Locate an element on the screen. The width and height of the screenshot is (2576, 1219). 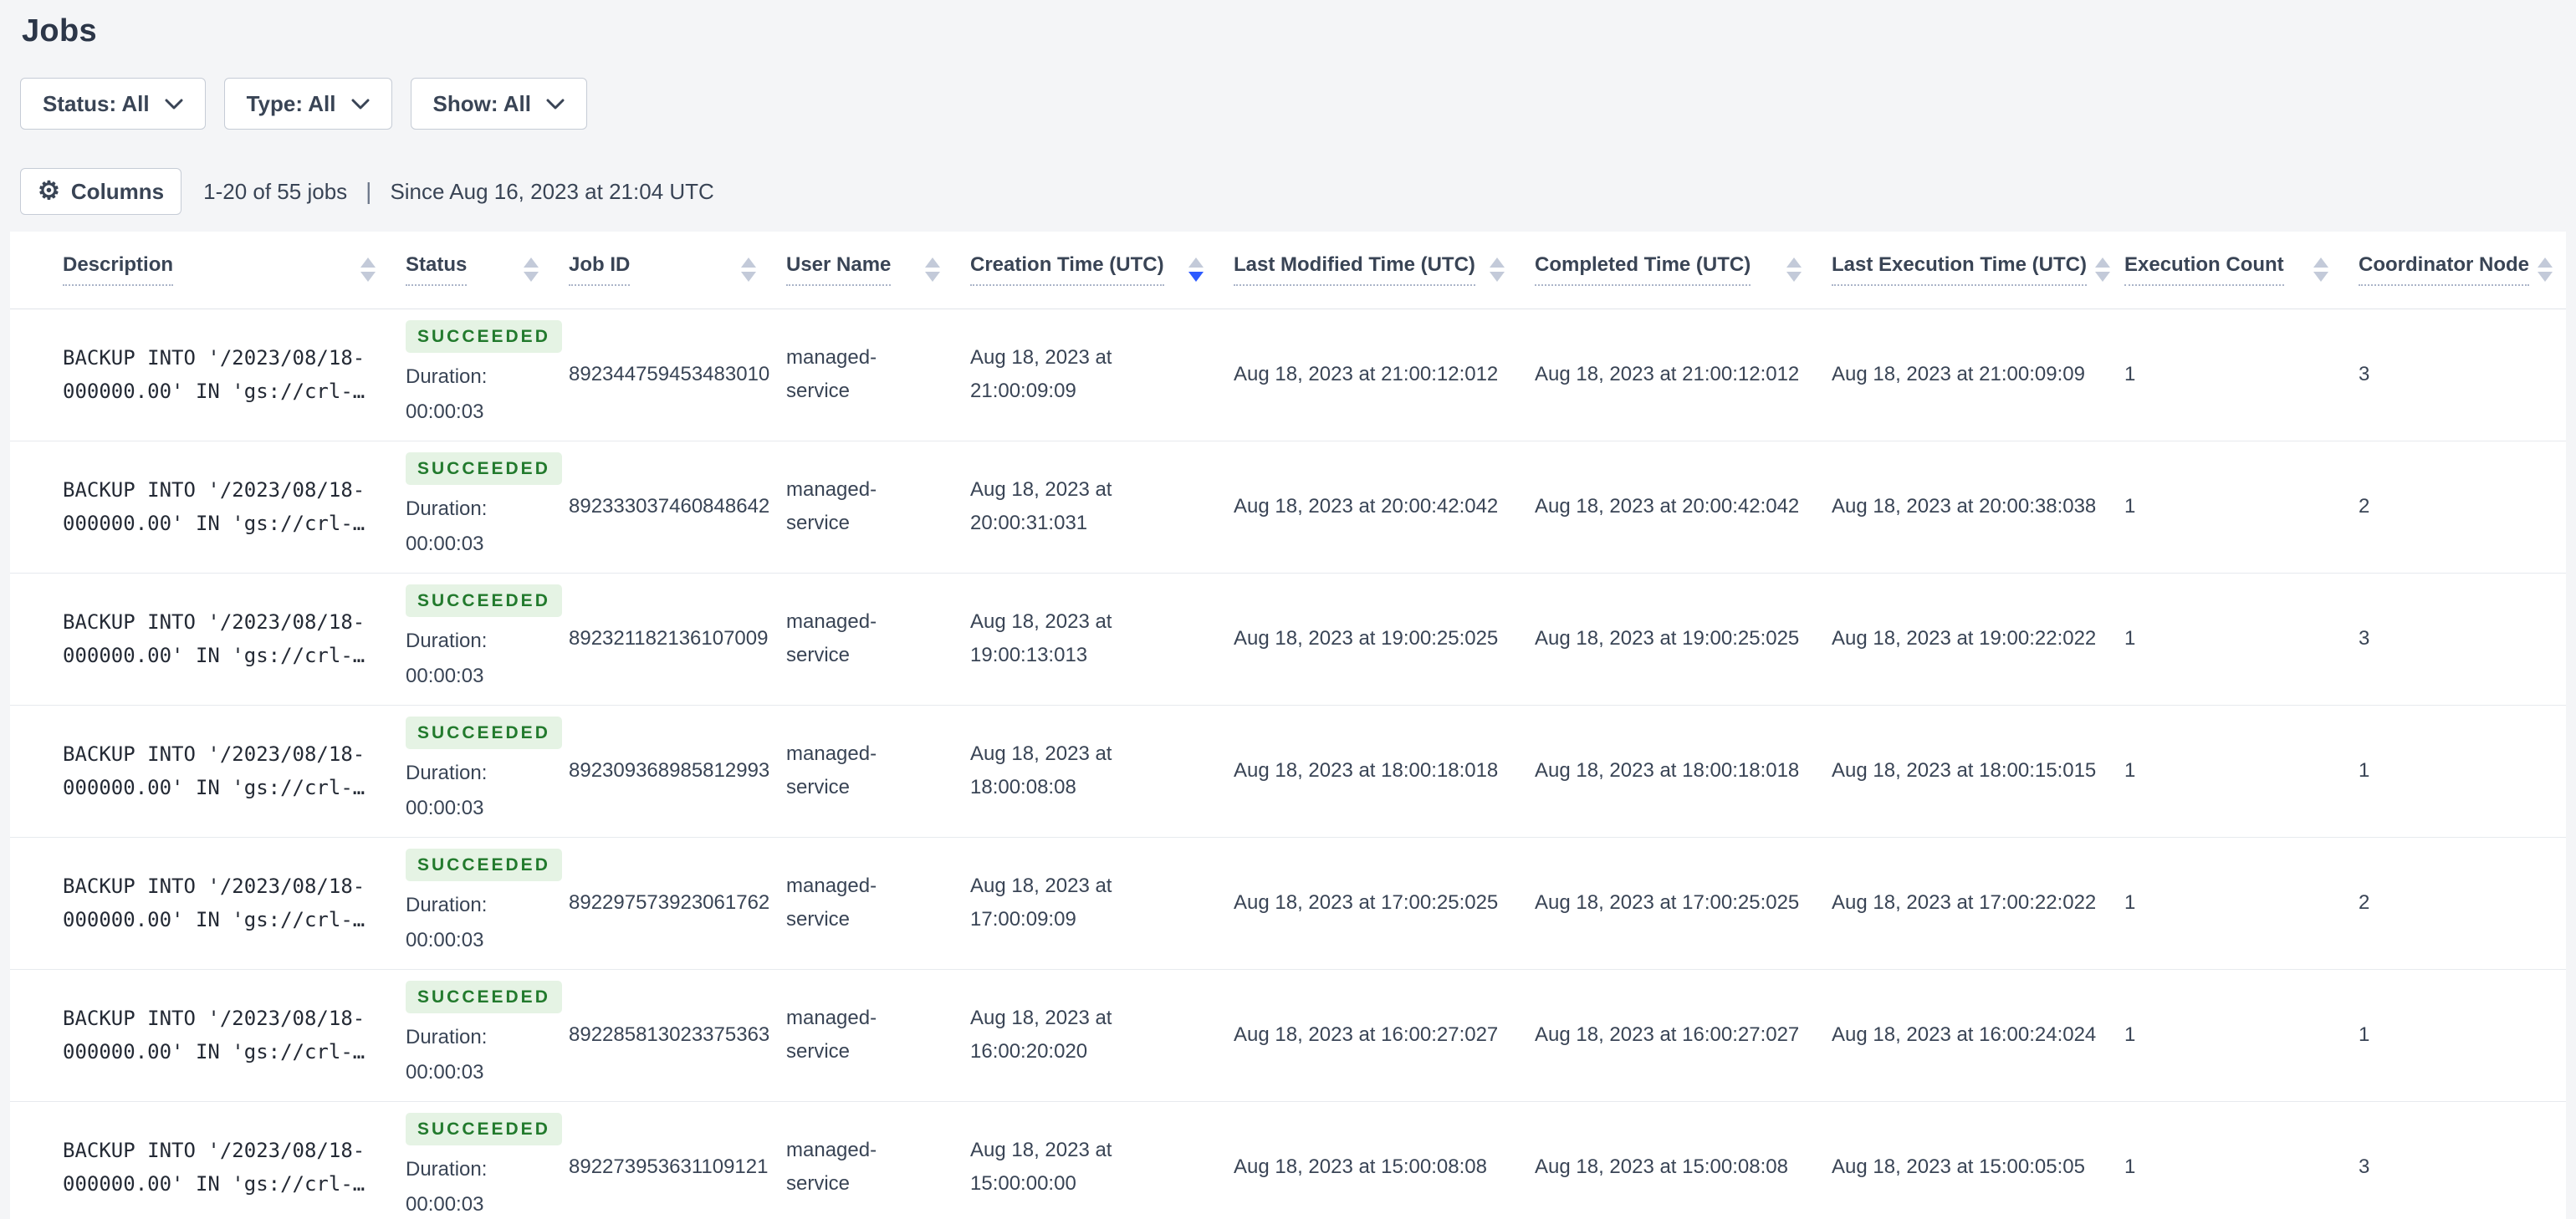
column-header-coordinator-node: Coordinator Node is located at coordinates (2462, 270).